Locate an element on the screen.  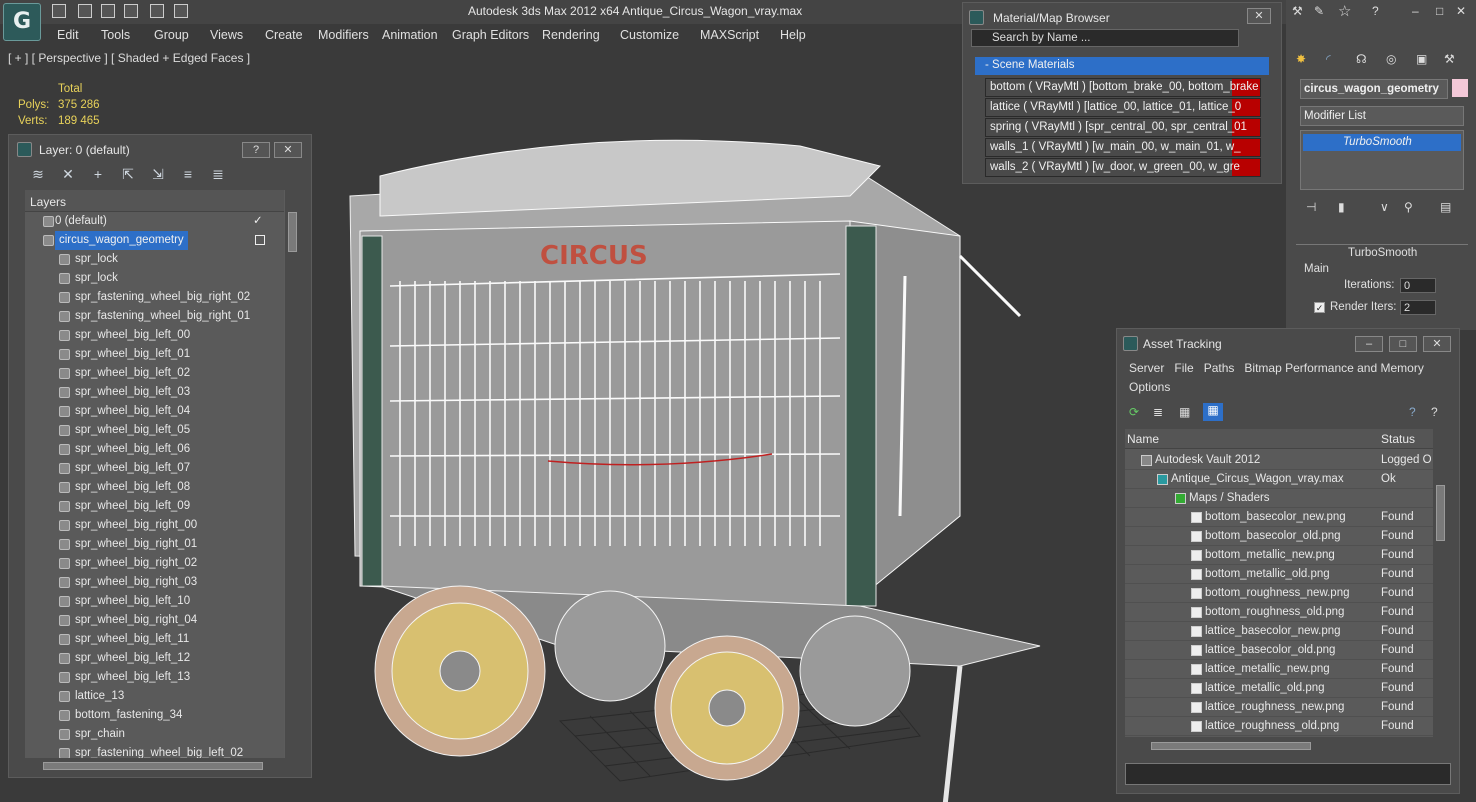
iterations-spinner: 0 is located at coordinates (1418, 285).